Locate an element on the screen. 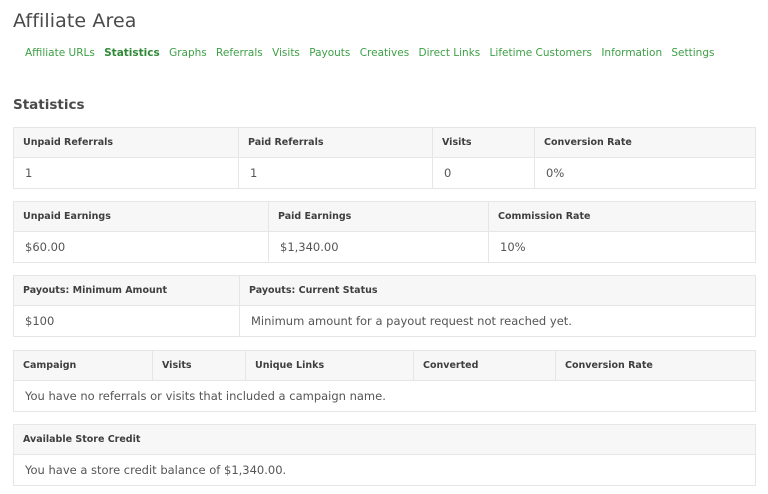  table-header-unique-links: Unique Links is located at coordinates (329, 365).